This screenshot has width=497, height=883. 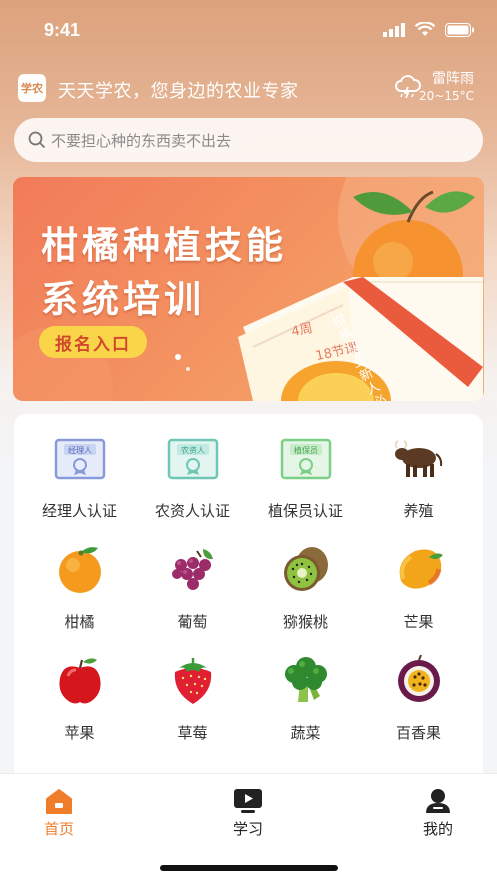 What do you see at coordinates (193, 459) in the screenshot?
I see `agri-supplier-certificate-icon: 农资人` at bounding box center [193, 459].